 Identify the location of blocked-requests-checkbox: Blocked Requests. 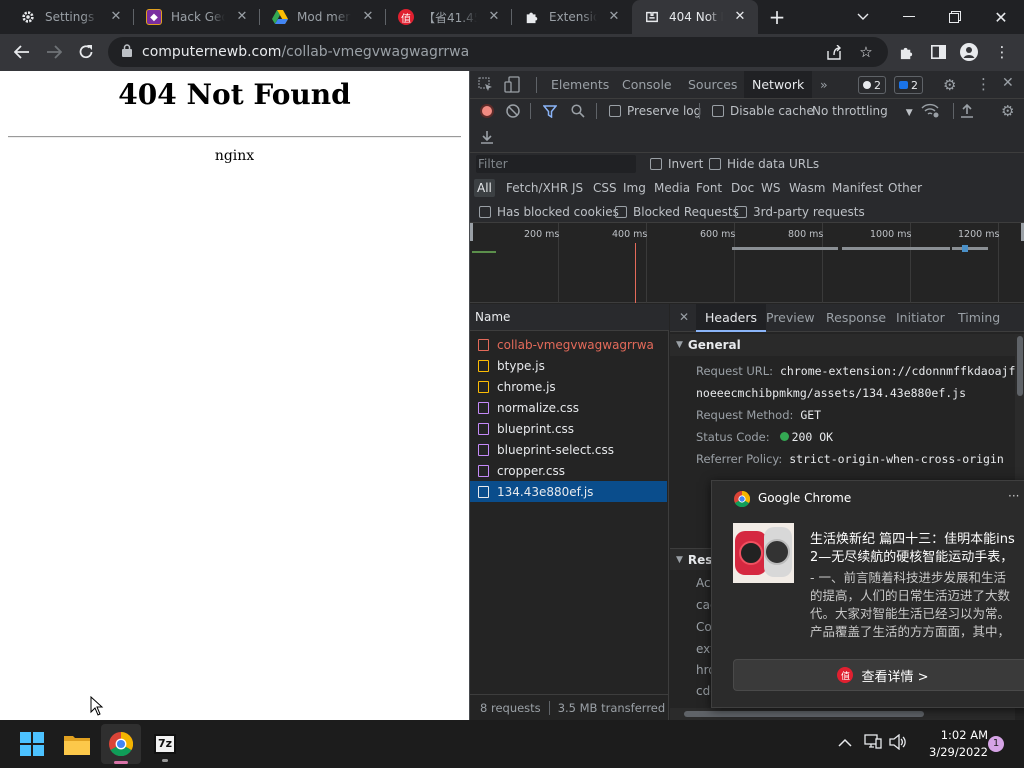
(677, 212).